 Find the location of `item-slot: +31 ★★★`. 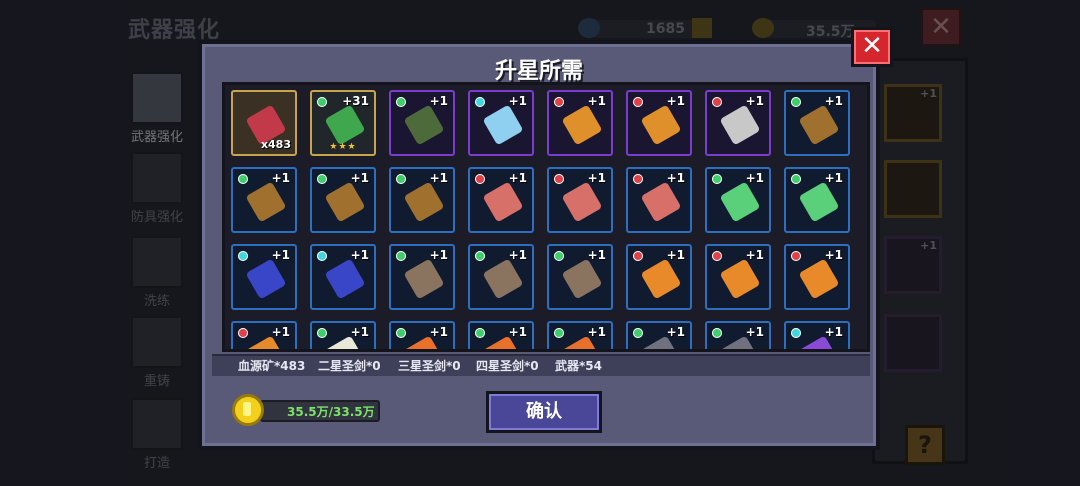

item-slot: +31 ★★★ is located at coordinates (343, 123).